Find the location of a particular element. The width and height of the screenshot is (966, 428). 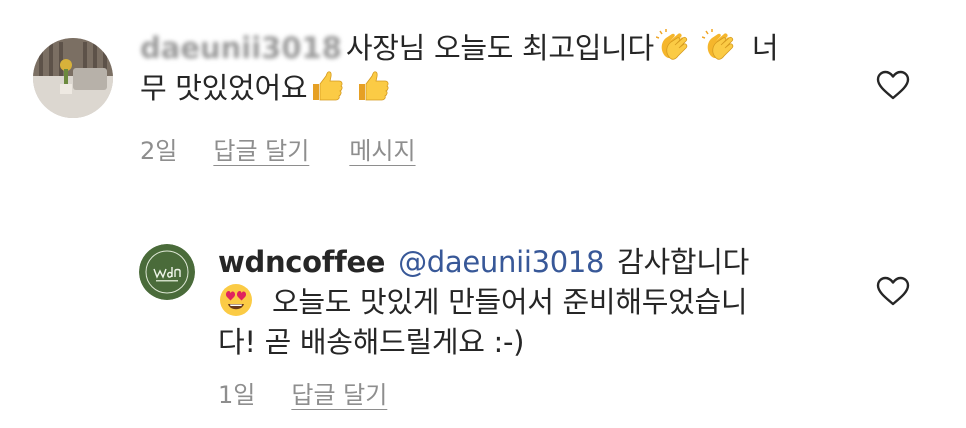

comment-line-3: 다! 곧 배송해드릴게요 :-) is located at coordinates (483, 342).